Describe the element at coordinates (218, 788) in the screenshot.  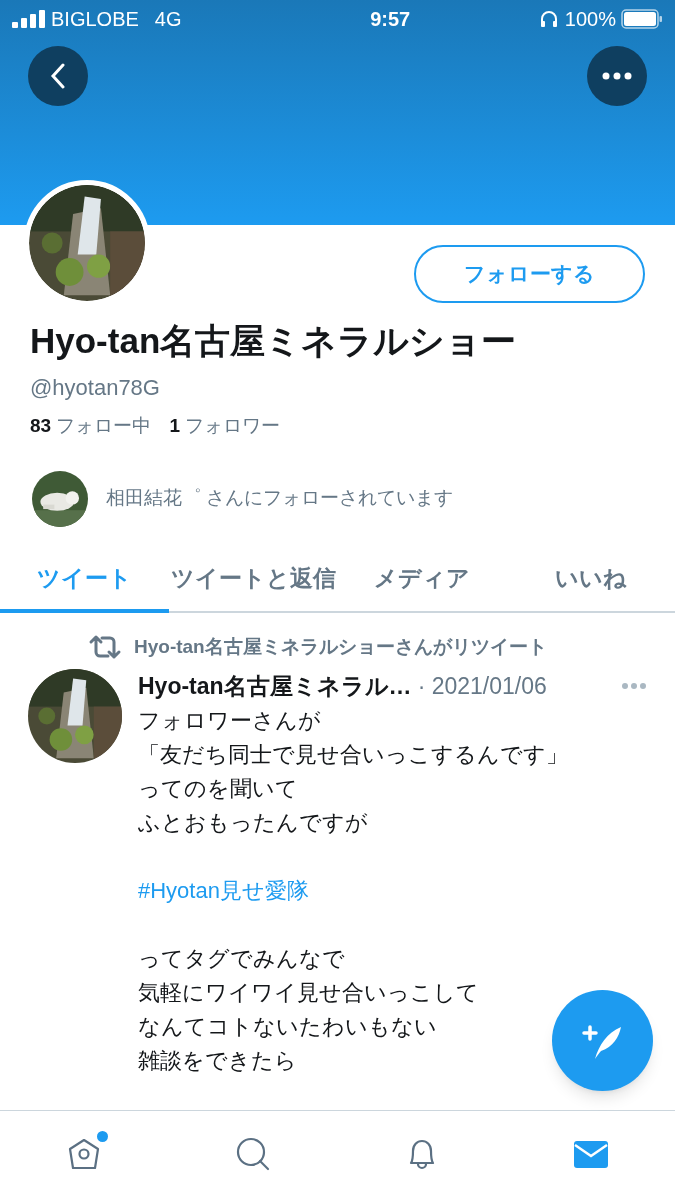
I see `tweet-text-line: ってのを聞いて` at that location.